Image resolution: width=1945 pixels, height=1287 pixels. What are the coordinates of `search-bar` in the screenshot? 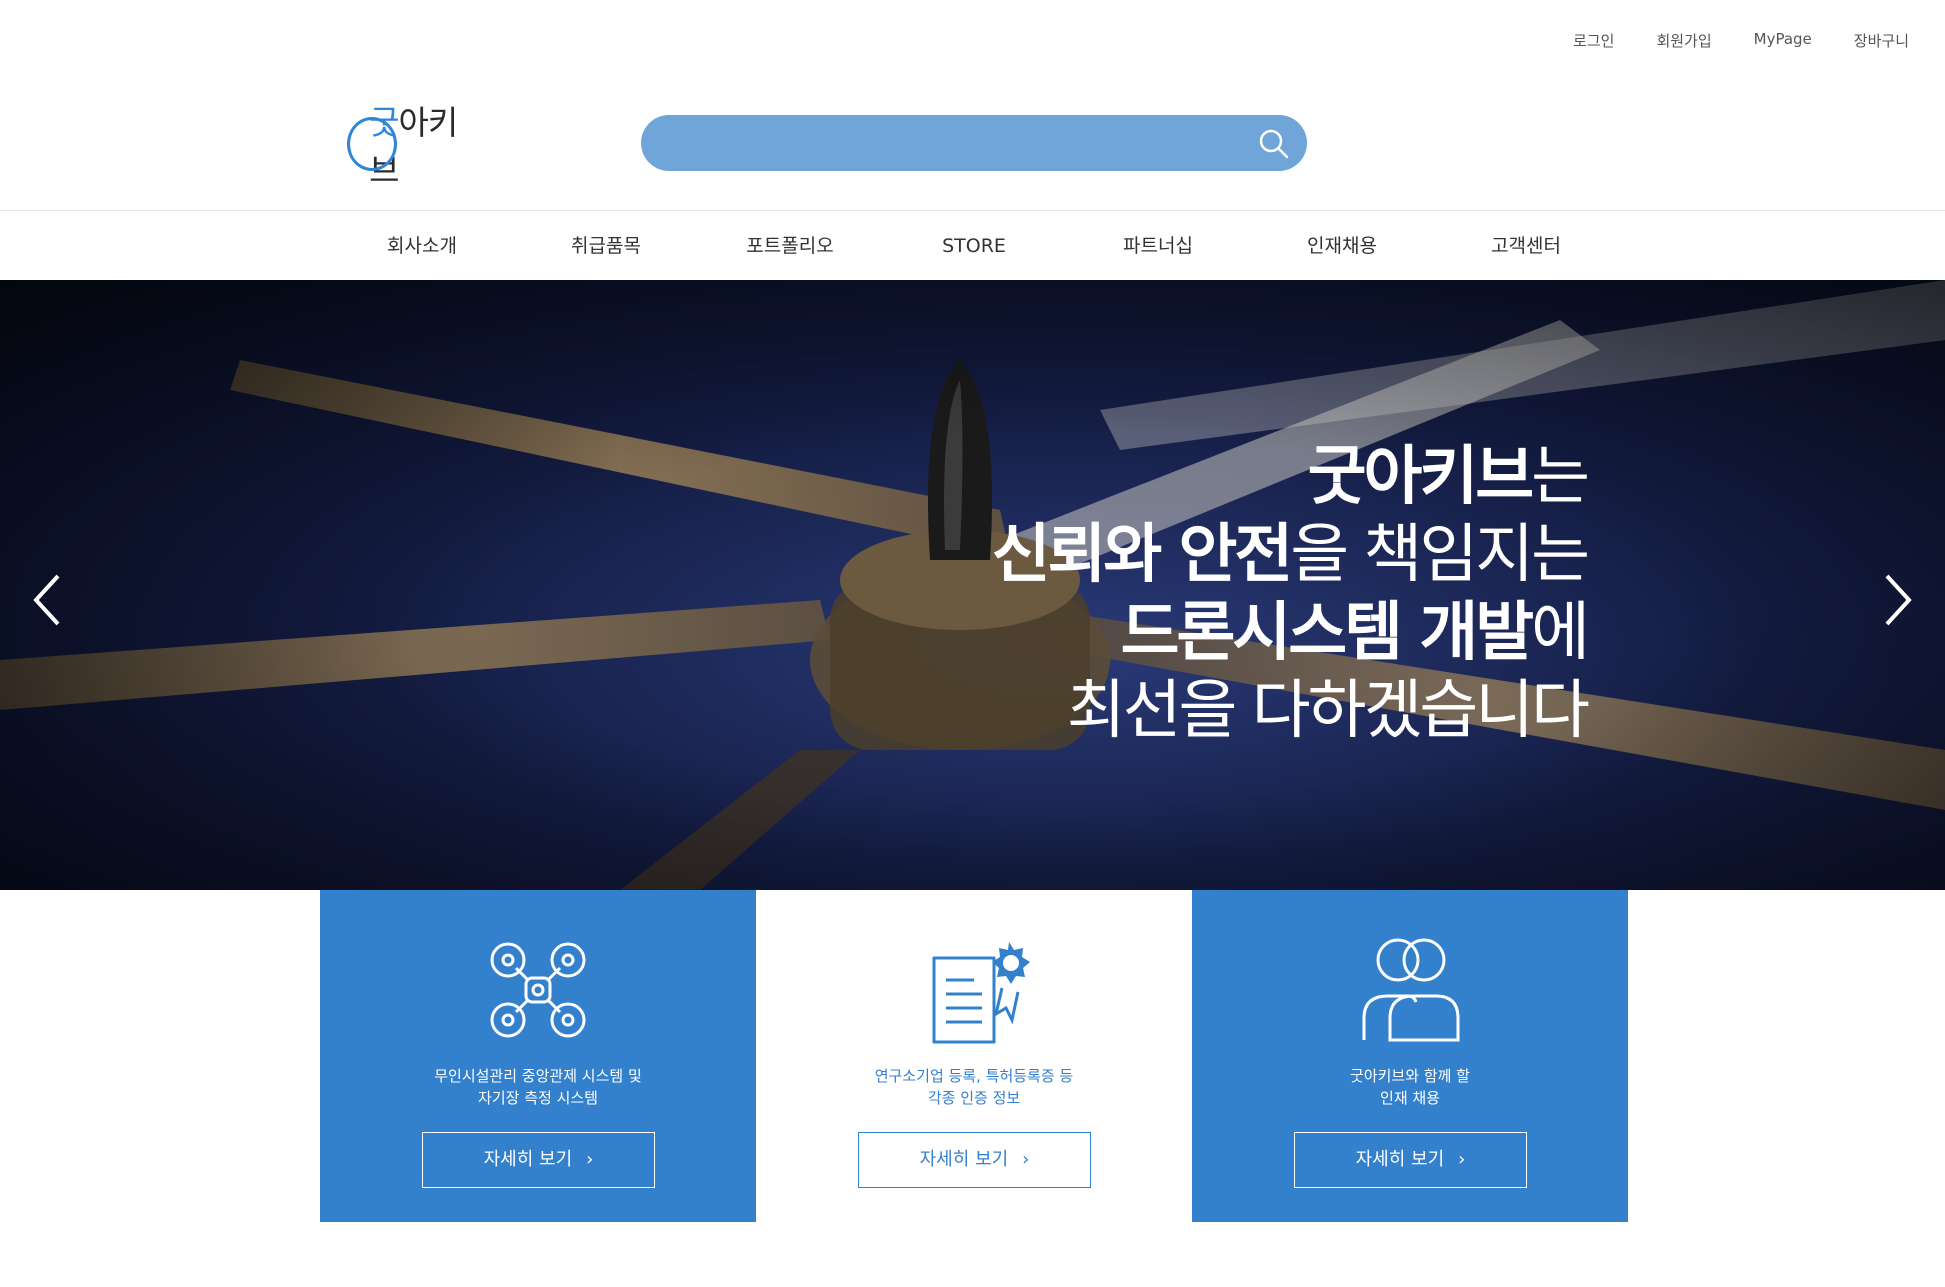 It's located at (974, 143).